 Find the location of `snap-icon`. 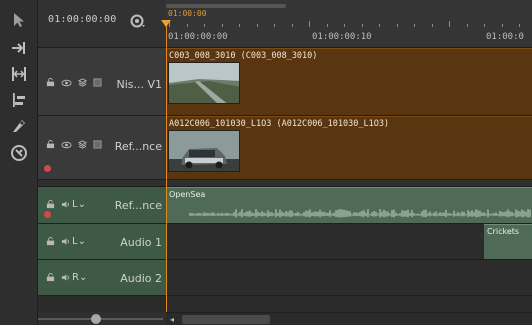

snap-icon is located at coordinates (138, 21).